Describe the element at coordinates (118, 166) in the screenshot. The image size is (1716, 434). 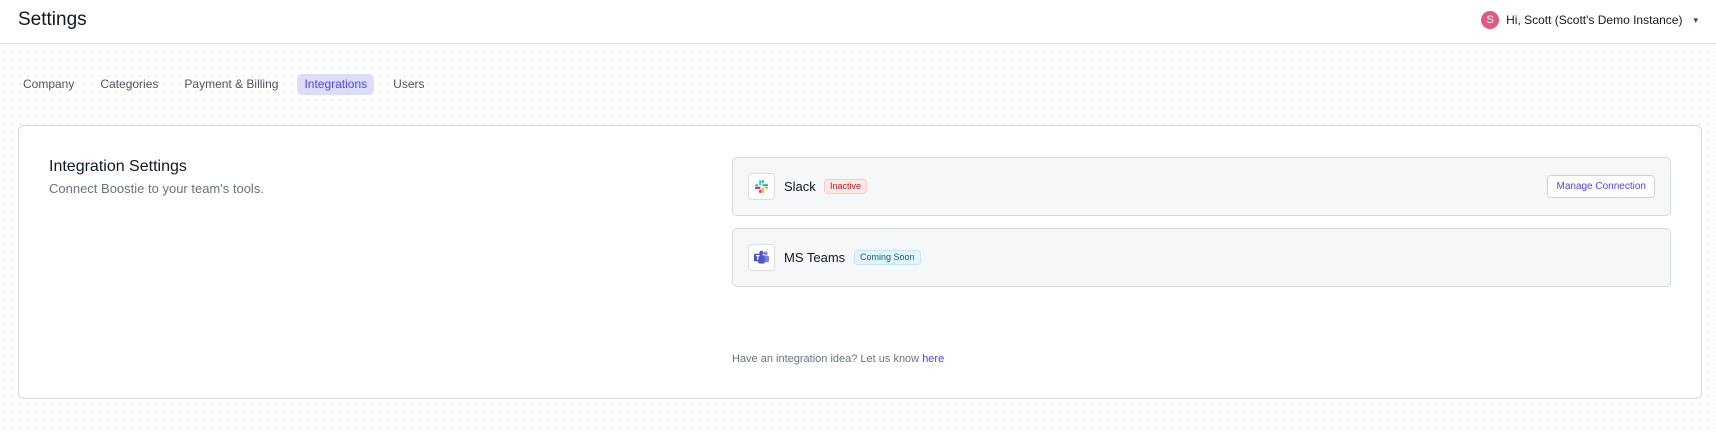
I see `section-title: Integration Settings` at that location.